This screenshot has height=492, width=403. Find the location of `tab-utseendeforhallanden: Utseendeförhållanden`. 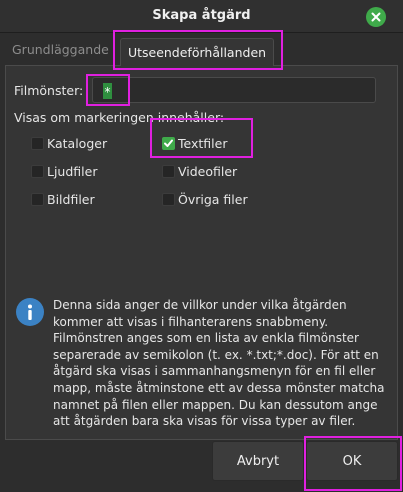

tab-utseendeforhallanden: Utseendeförhållanden is located at coordinates (197, 52).